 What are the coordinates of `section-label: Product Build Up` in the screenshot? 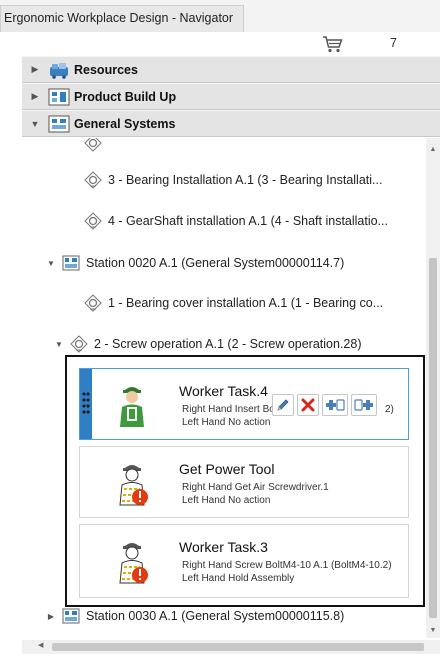 It's located at (125, 96).